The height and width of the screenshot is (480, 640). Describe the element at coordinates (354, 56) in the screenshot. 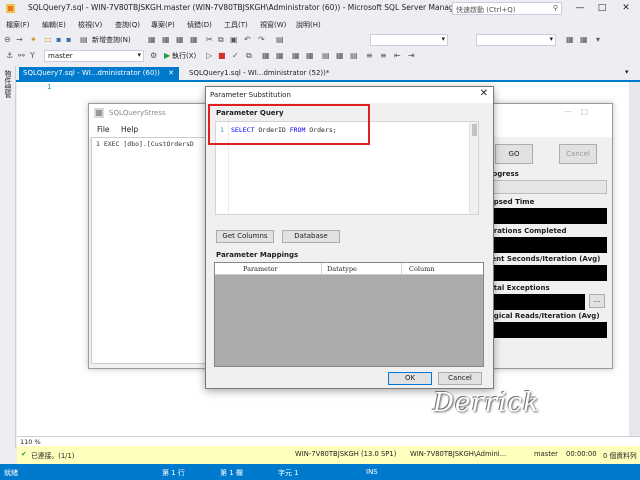

I see `results-file-icon: ▤` at that location.